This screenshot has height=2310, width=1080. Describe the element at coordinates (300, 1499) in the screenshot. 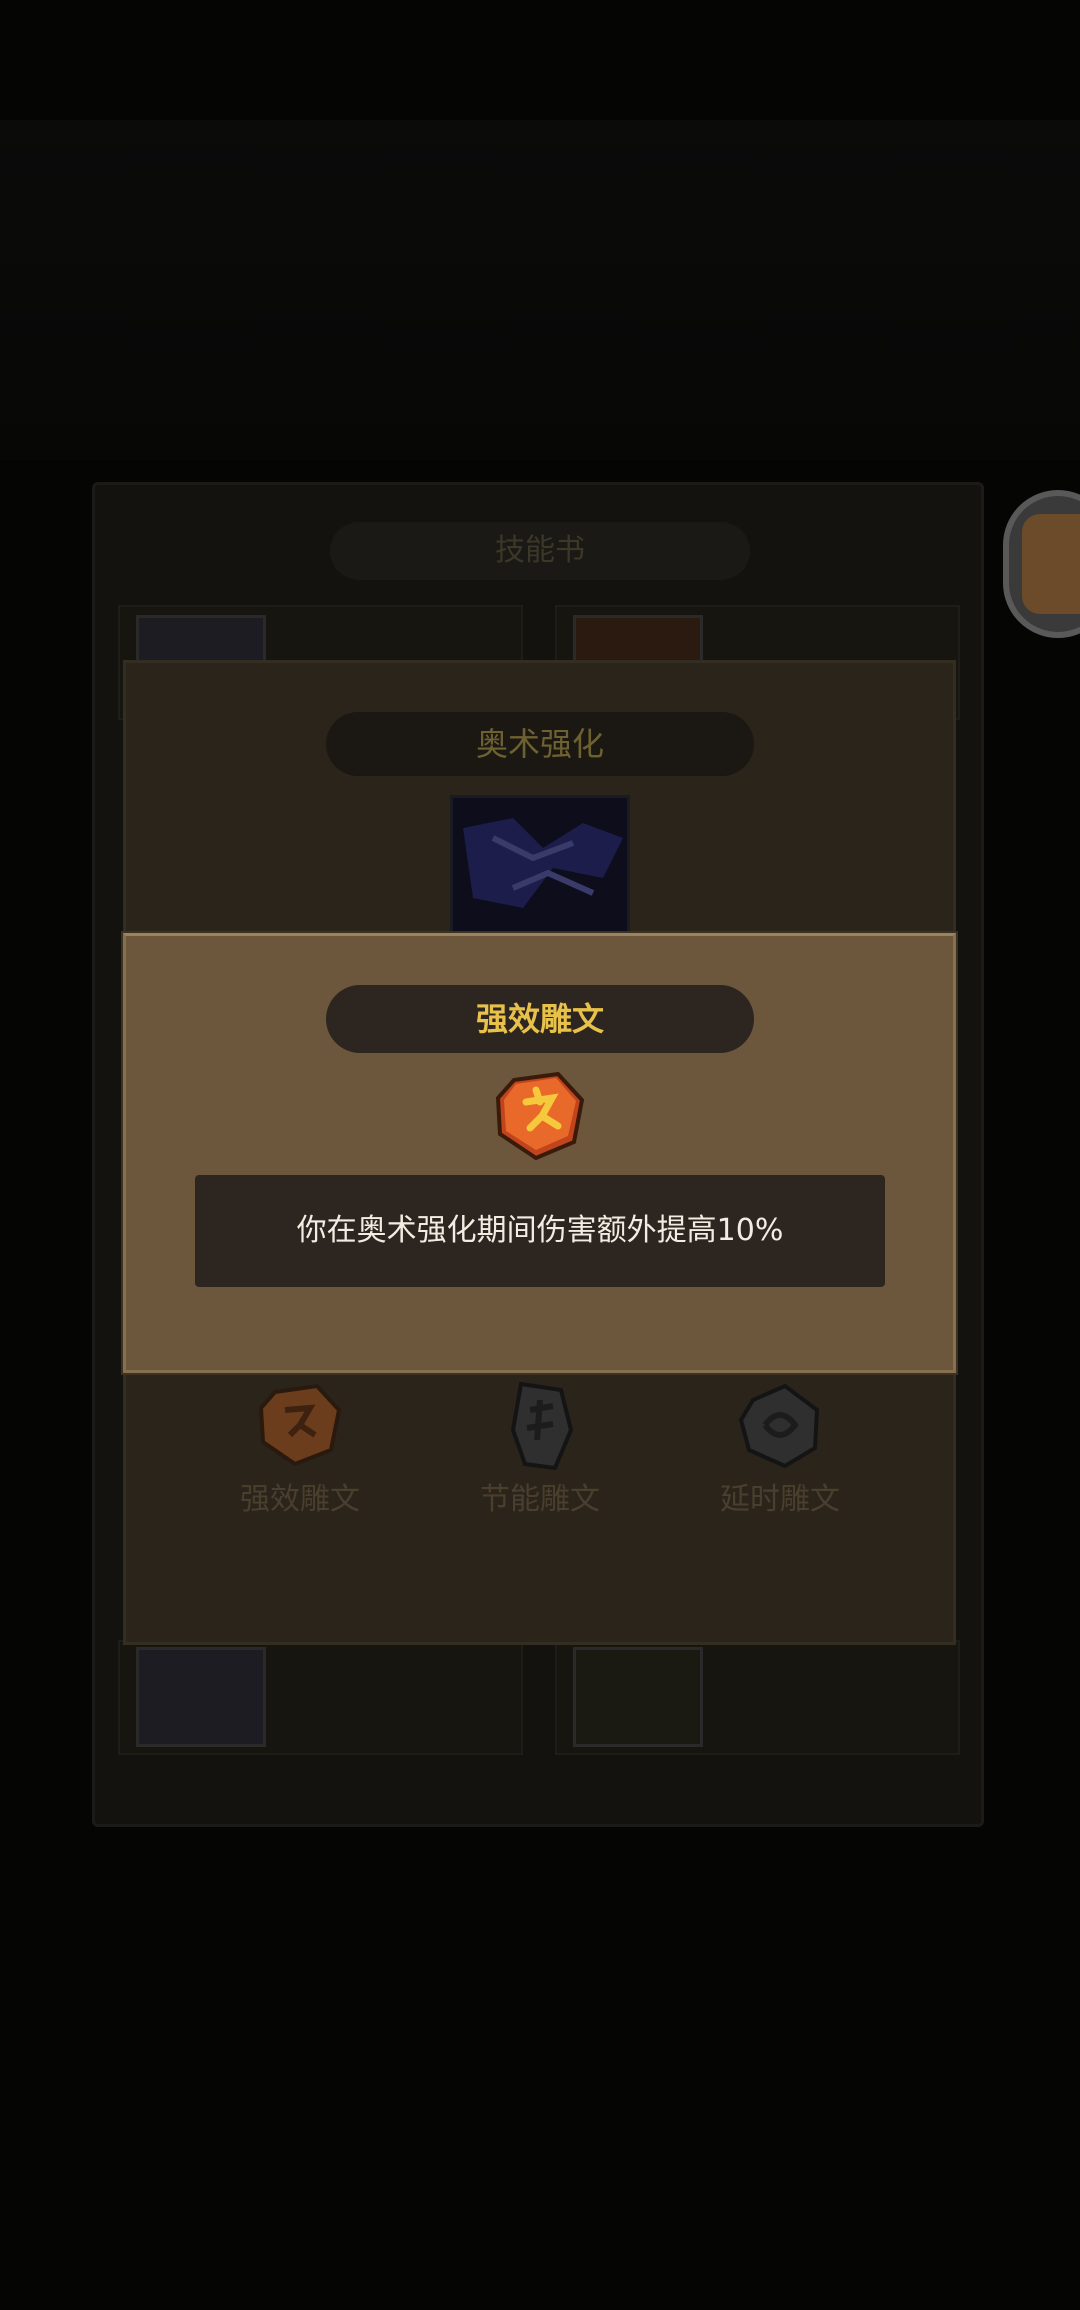

I see `rune-option-label: 强效雕文` at that location.